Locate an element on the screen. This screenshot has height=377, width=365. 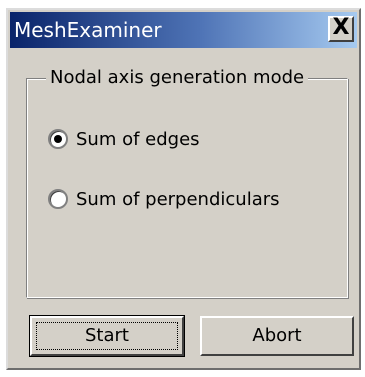
close-button: X is located at coordinates (341, 28).